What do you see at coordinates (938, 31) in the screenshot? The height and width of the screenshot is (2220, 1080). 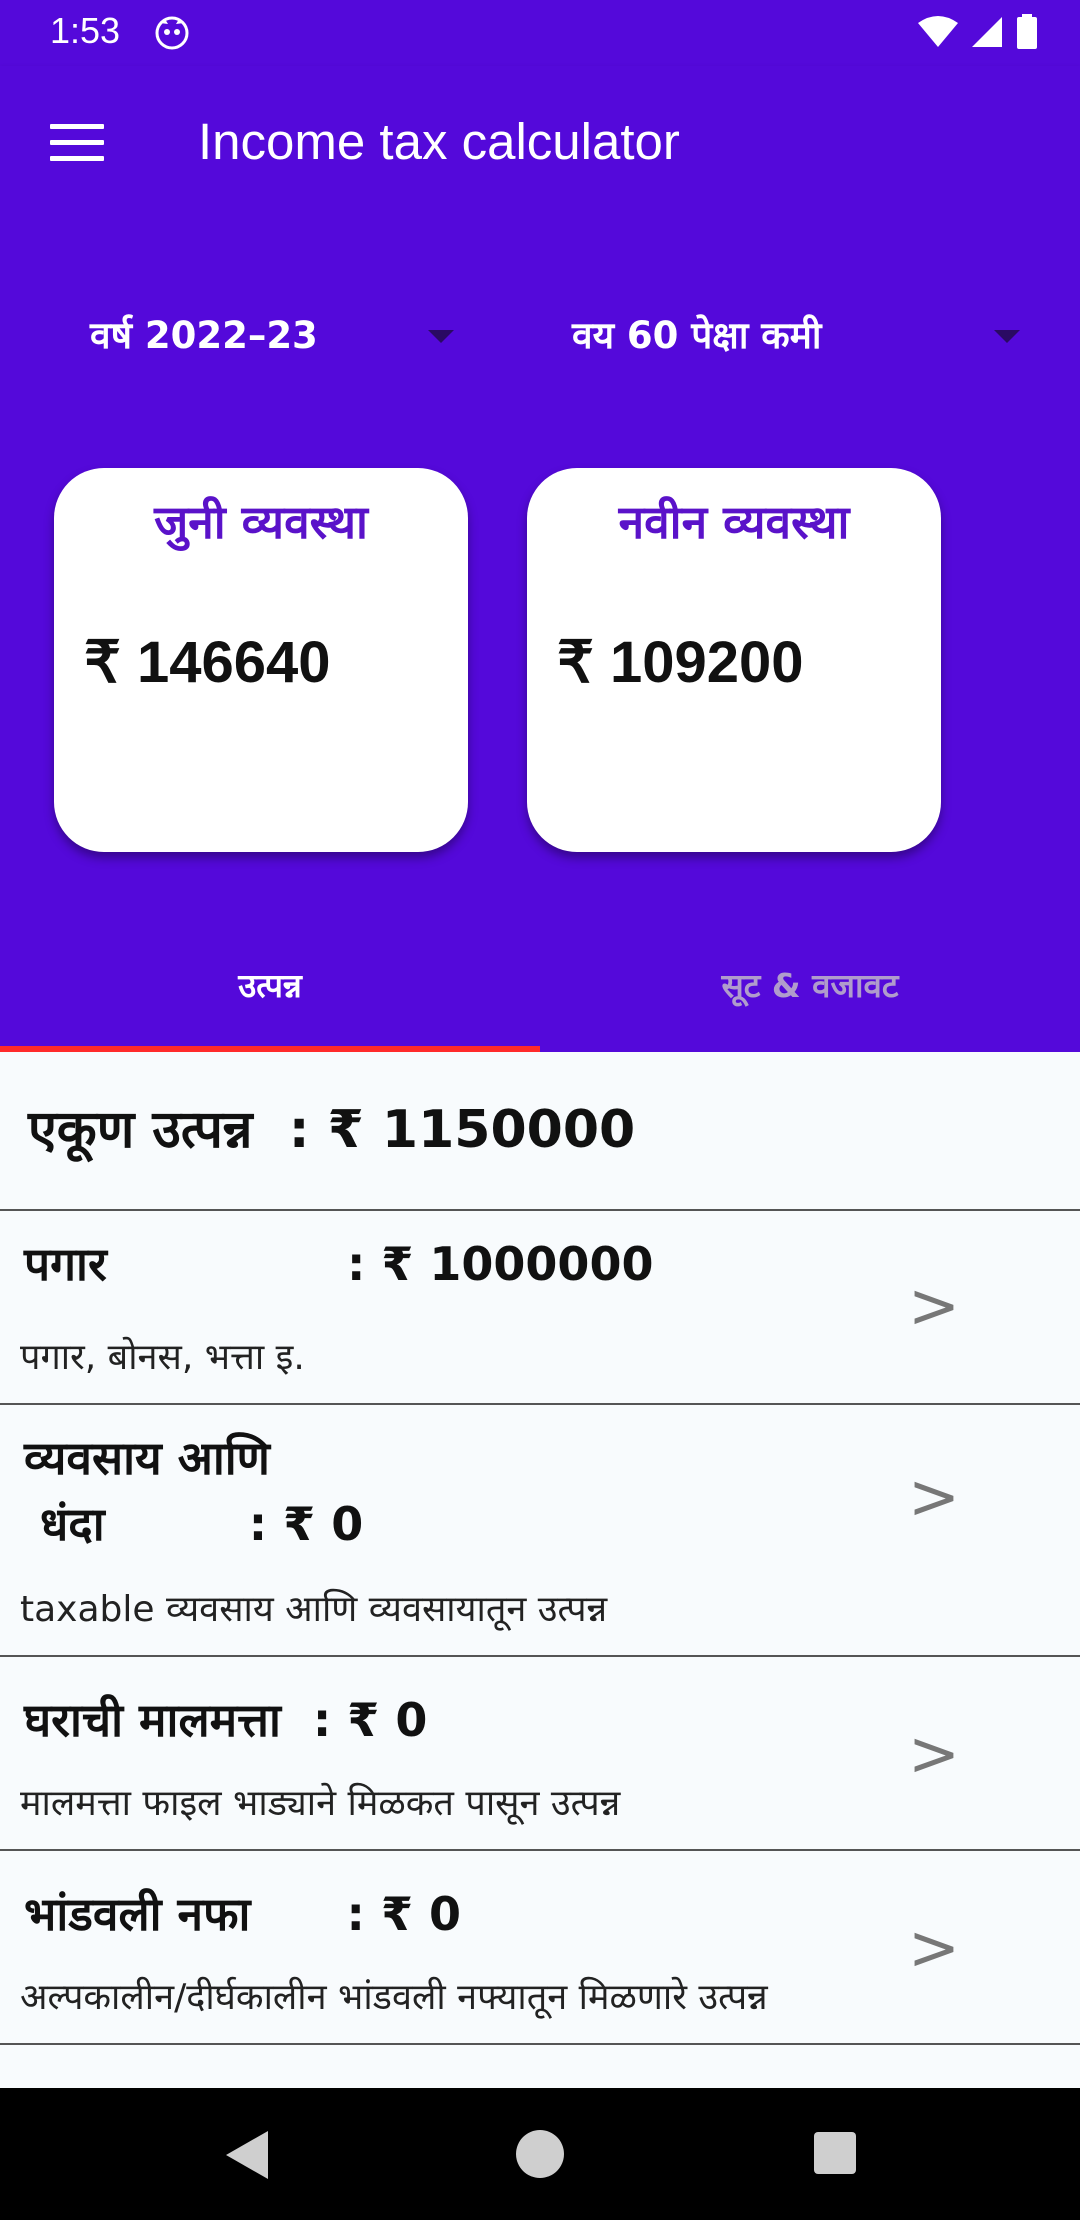 I see `wifi-icon` at bounding box center [938, 31].